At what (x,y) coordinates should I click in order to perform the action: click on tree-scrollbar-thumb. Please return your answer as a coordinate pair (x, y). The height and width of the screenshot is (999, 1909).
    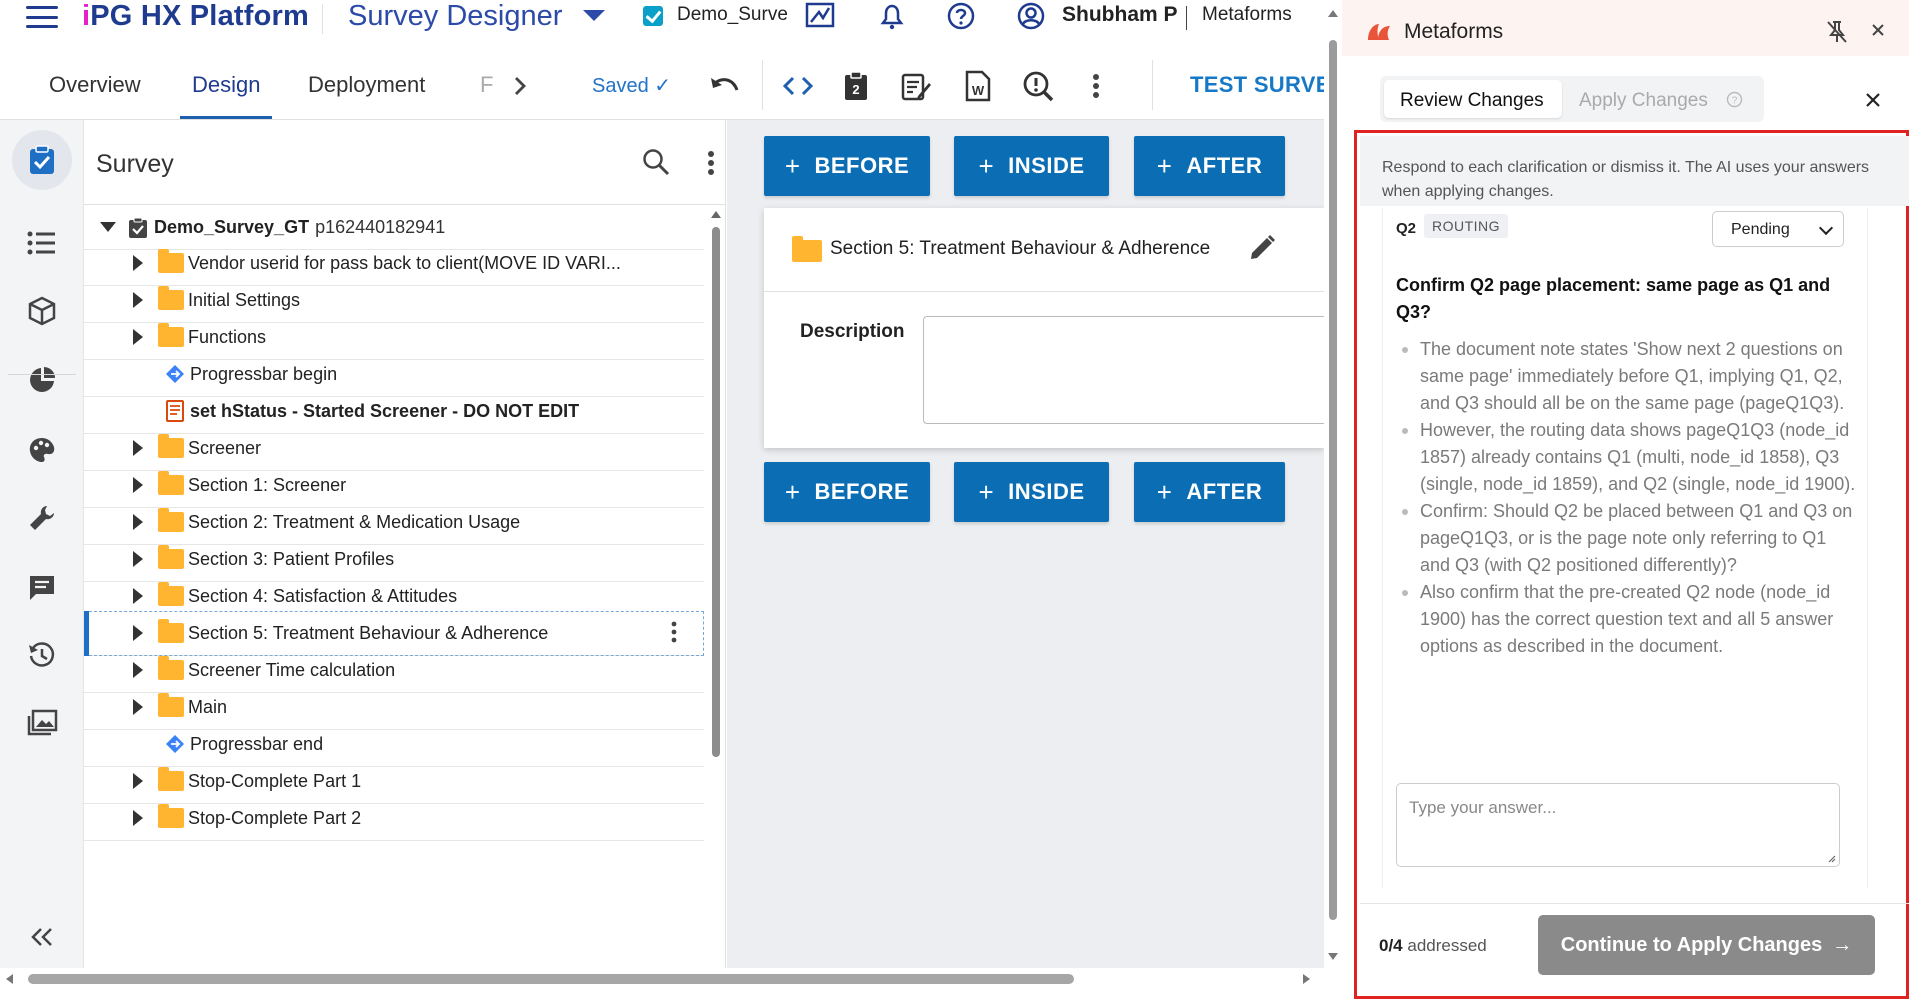
    Looking at the image, I should click on (716, 492).